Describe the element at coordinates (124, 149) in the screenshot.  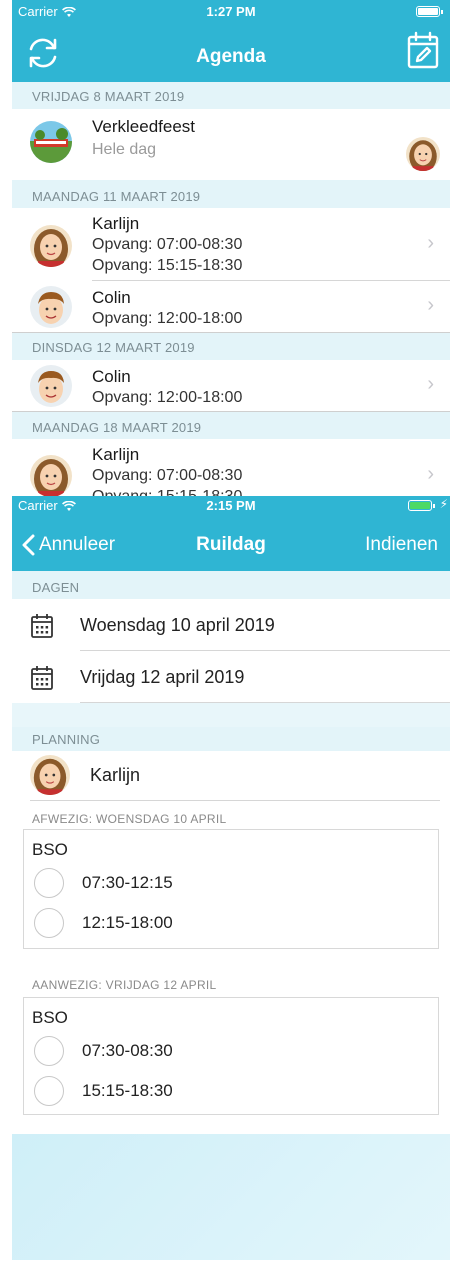
I see `event-subtitle: Hele dag` at that location.